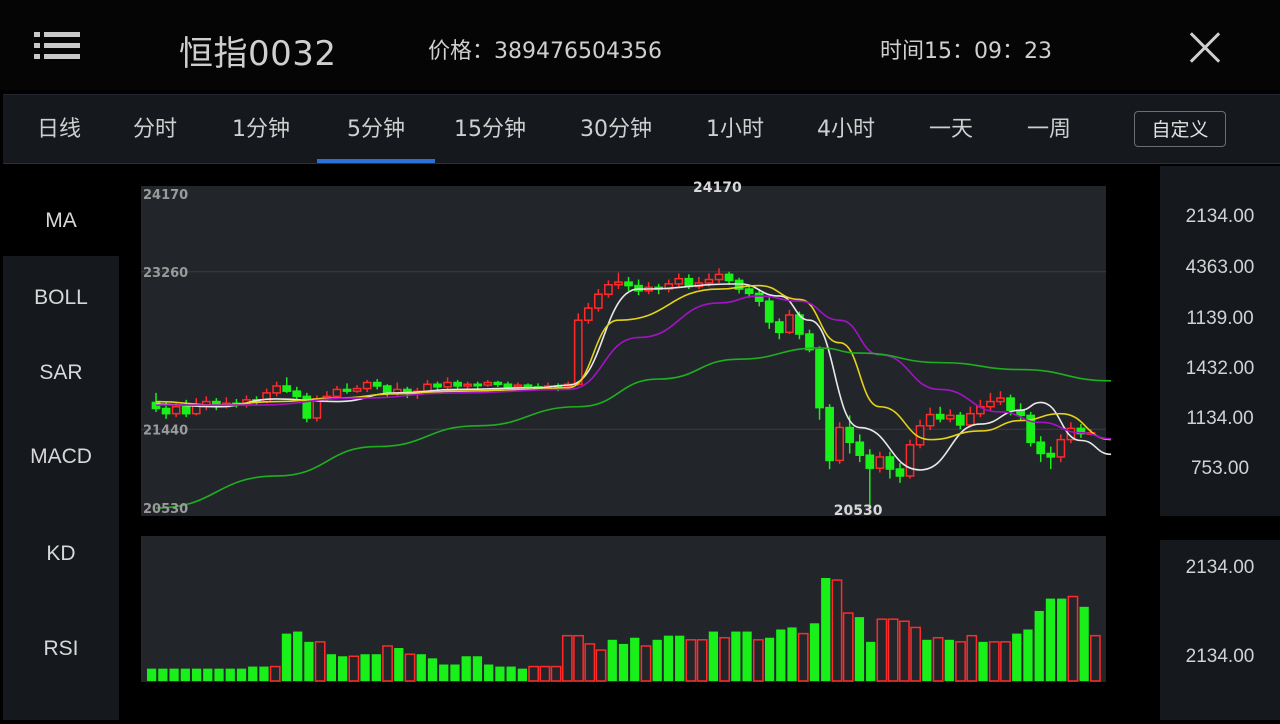 This screenshot has width=1280, height=724. Describe the element at coordinates (616, 129) in the screenshot. I see `tab-30min: 30分钟` at that location.